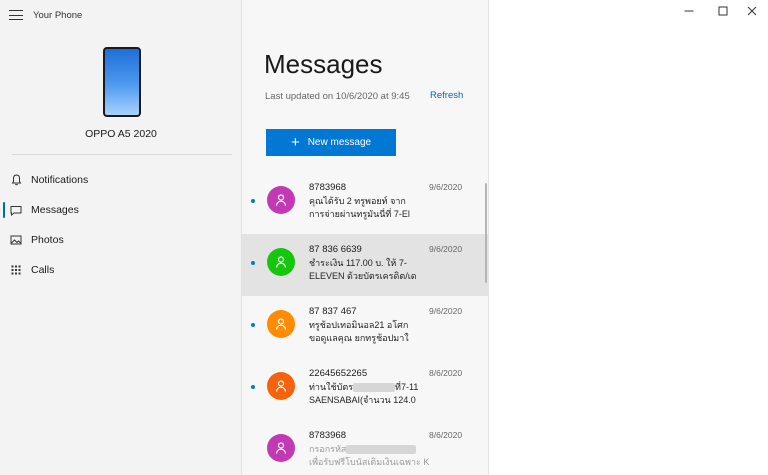 The height and width of the screenshot is (475, 768). Describe the element at coordinates (55, 210) in the screenshot. I see `nav-label: Messages` at that location.